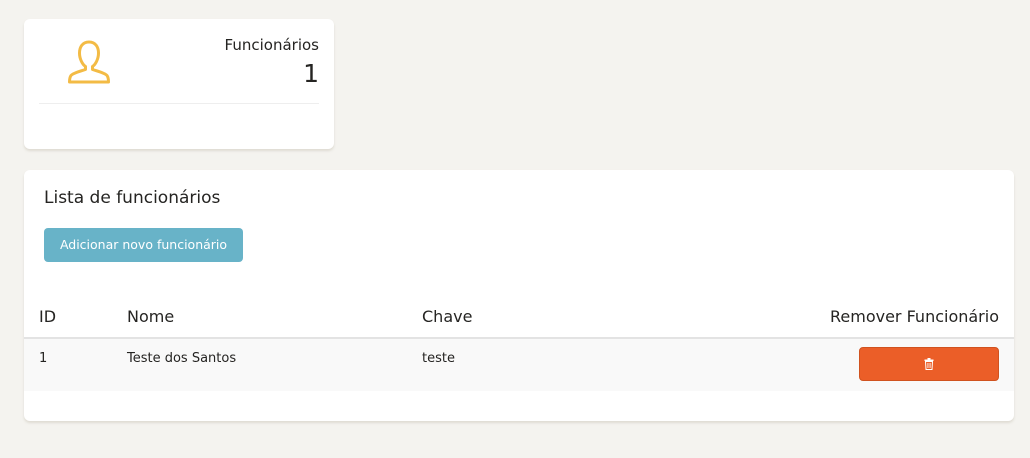 The image size is (1030, 458). What do you see at coordinates (438, 358) in the screenshot?
I see `cell-chave: teste` at bounding box center [438, 358].